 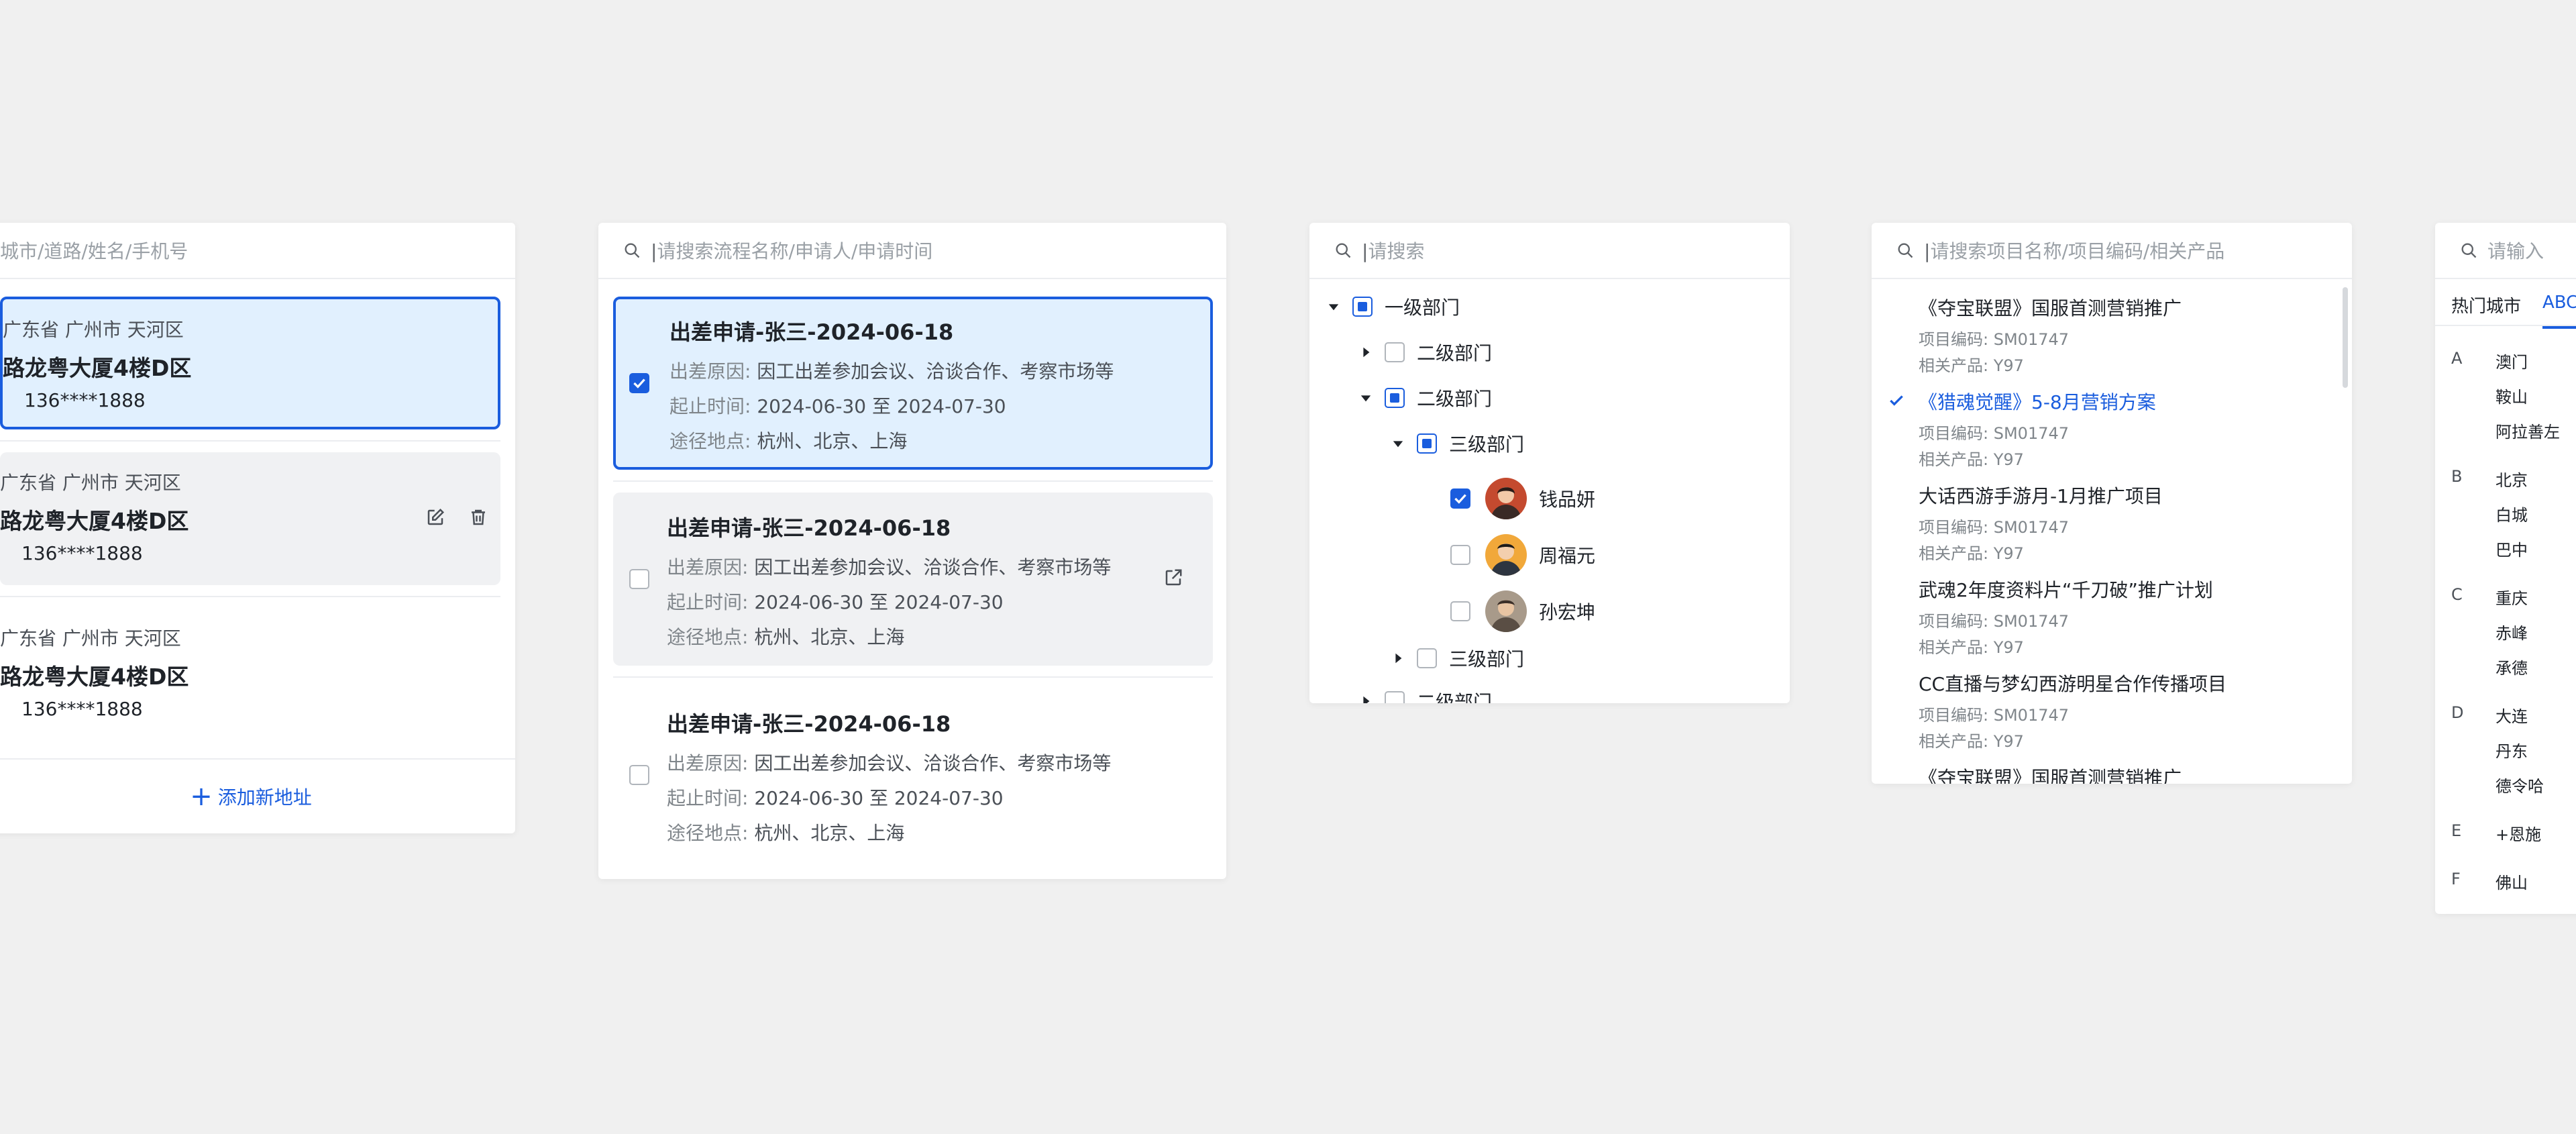 I want to click on address-card-hovered: 广东省 广州市 天河区 路龙粤大厦4楼D区 136****1888, so click(x=250, y=518).